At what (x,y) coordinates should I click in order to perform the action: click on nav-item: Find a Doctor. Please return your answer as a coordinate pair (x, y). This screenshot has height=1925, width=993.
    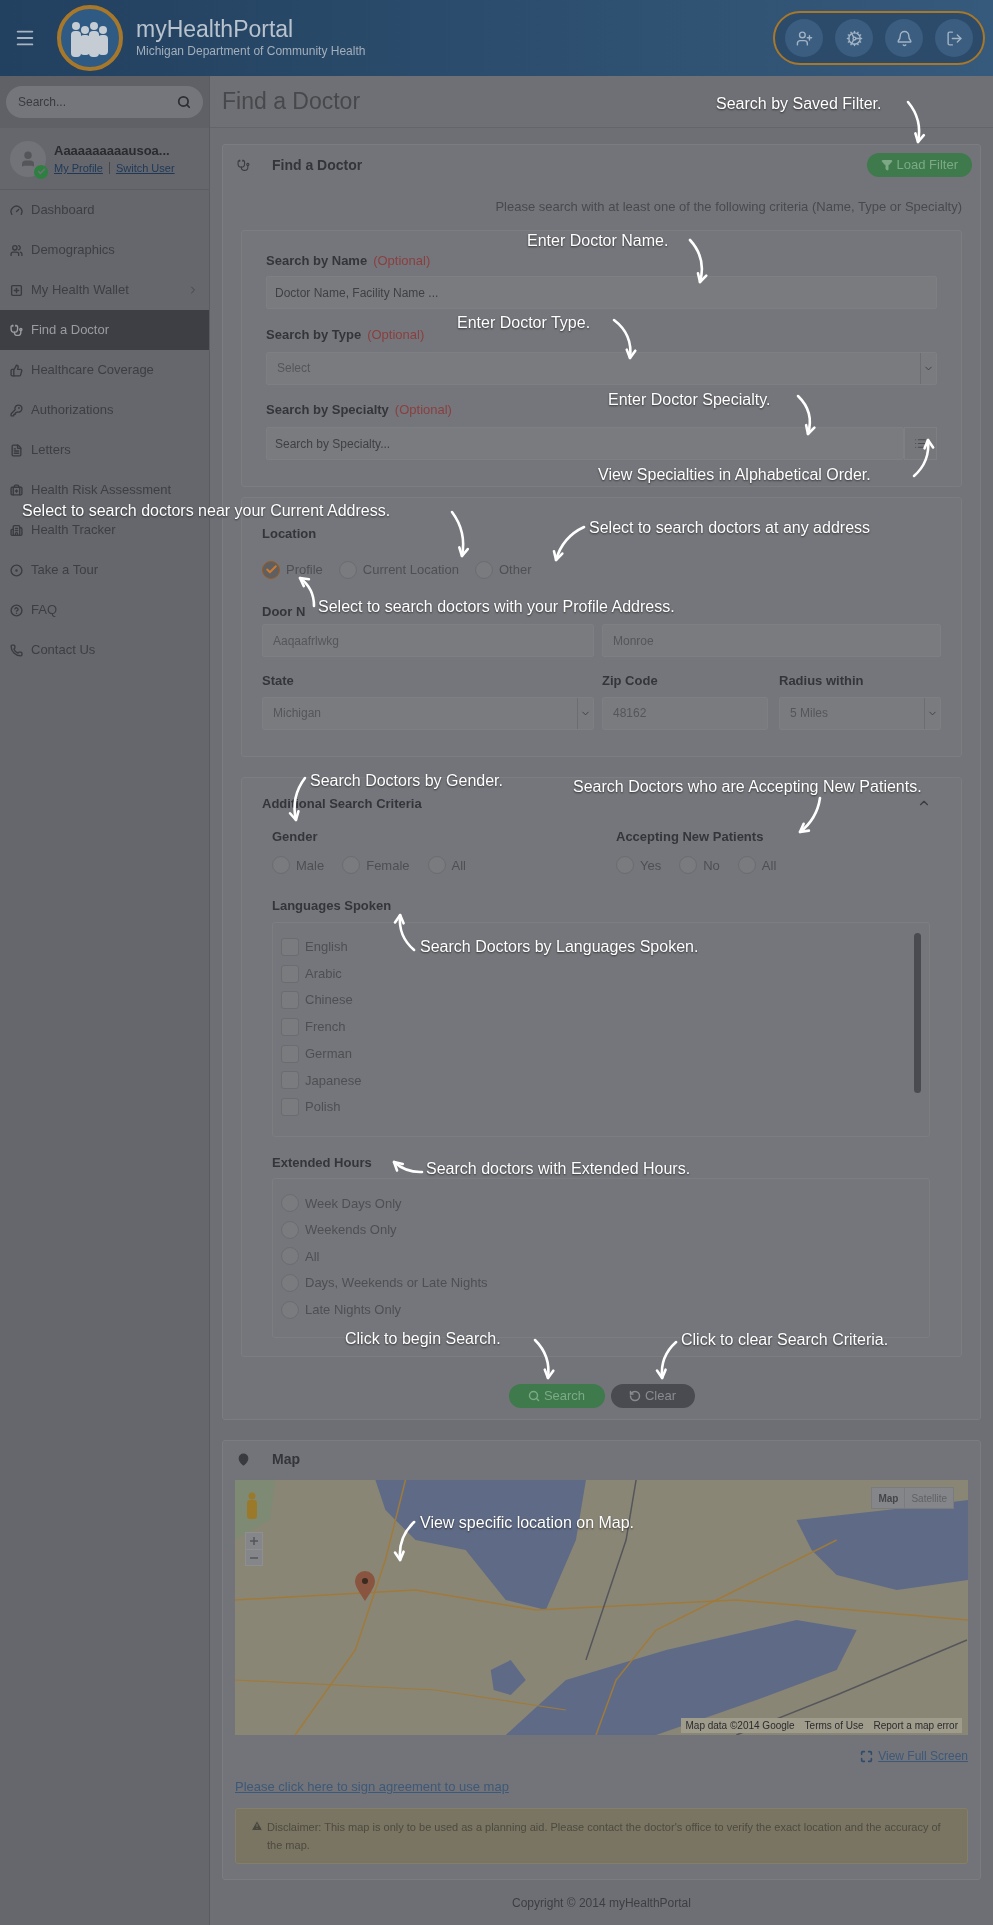
    Looking at the image, I should click on (104, 330).